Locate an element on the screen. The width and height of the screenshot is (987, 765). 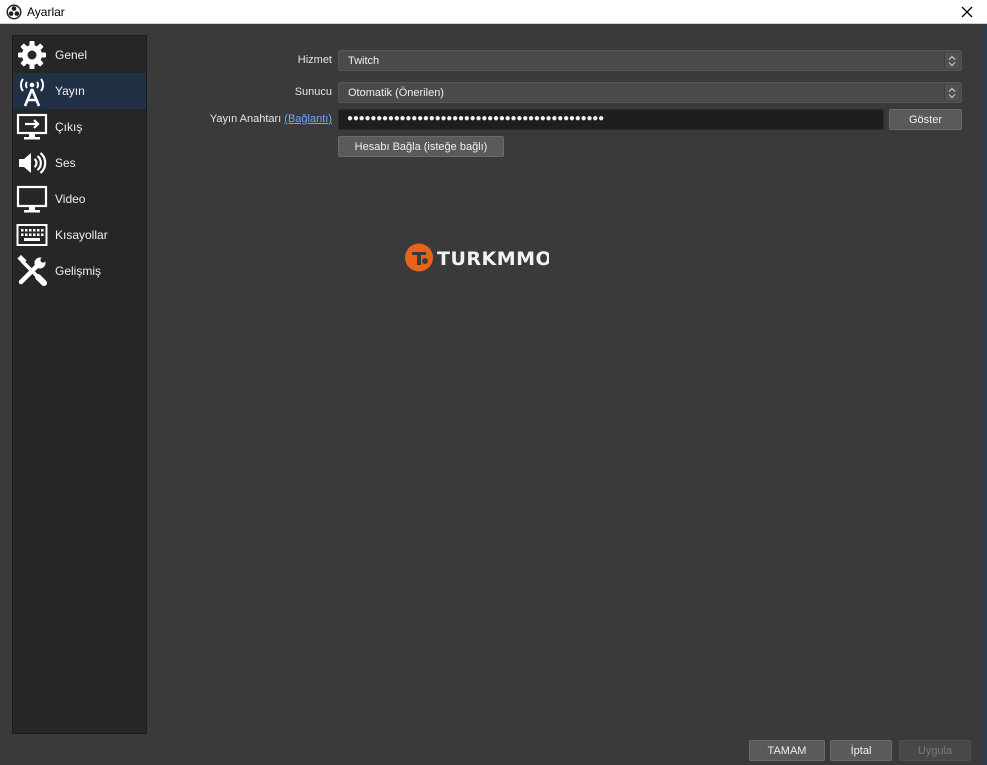
window-title: Ayarlar is located at coordinates (46, 12).